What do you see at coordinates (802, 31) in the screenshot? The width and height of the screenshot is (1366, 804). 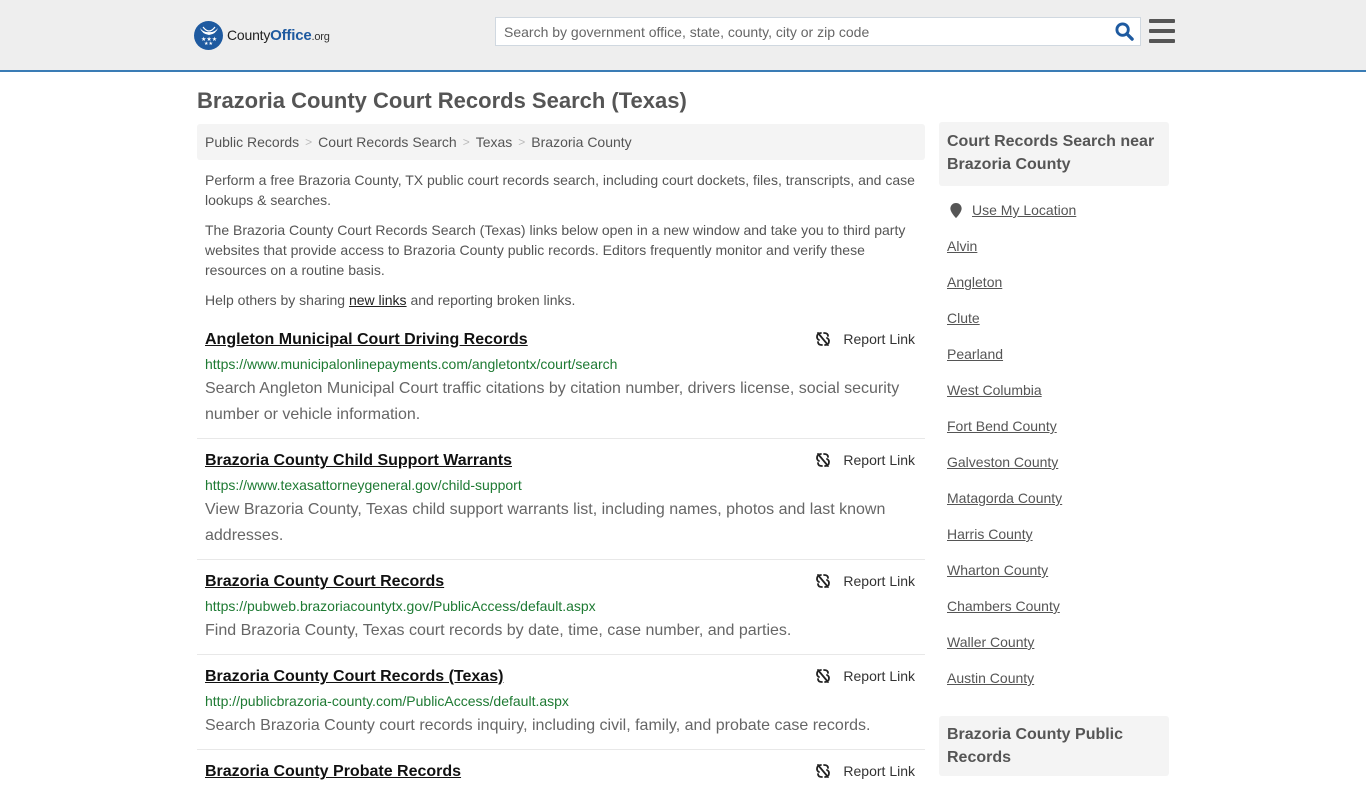 I see `search-input` at bounding box center [802, 31].